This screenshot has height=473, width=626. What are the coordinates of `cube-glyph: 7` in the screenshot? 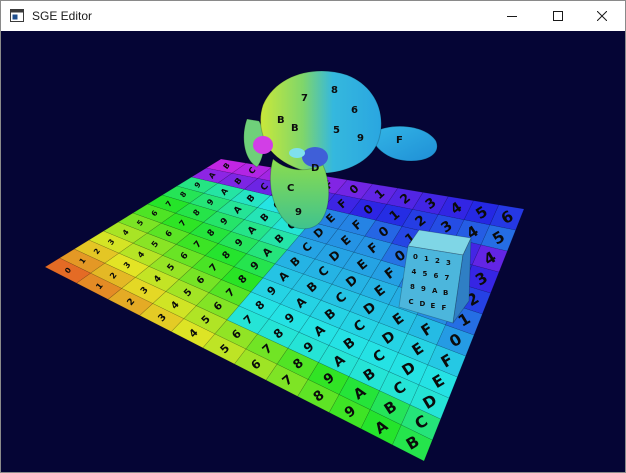 It's located at (447, 278).